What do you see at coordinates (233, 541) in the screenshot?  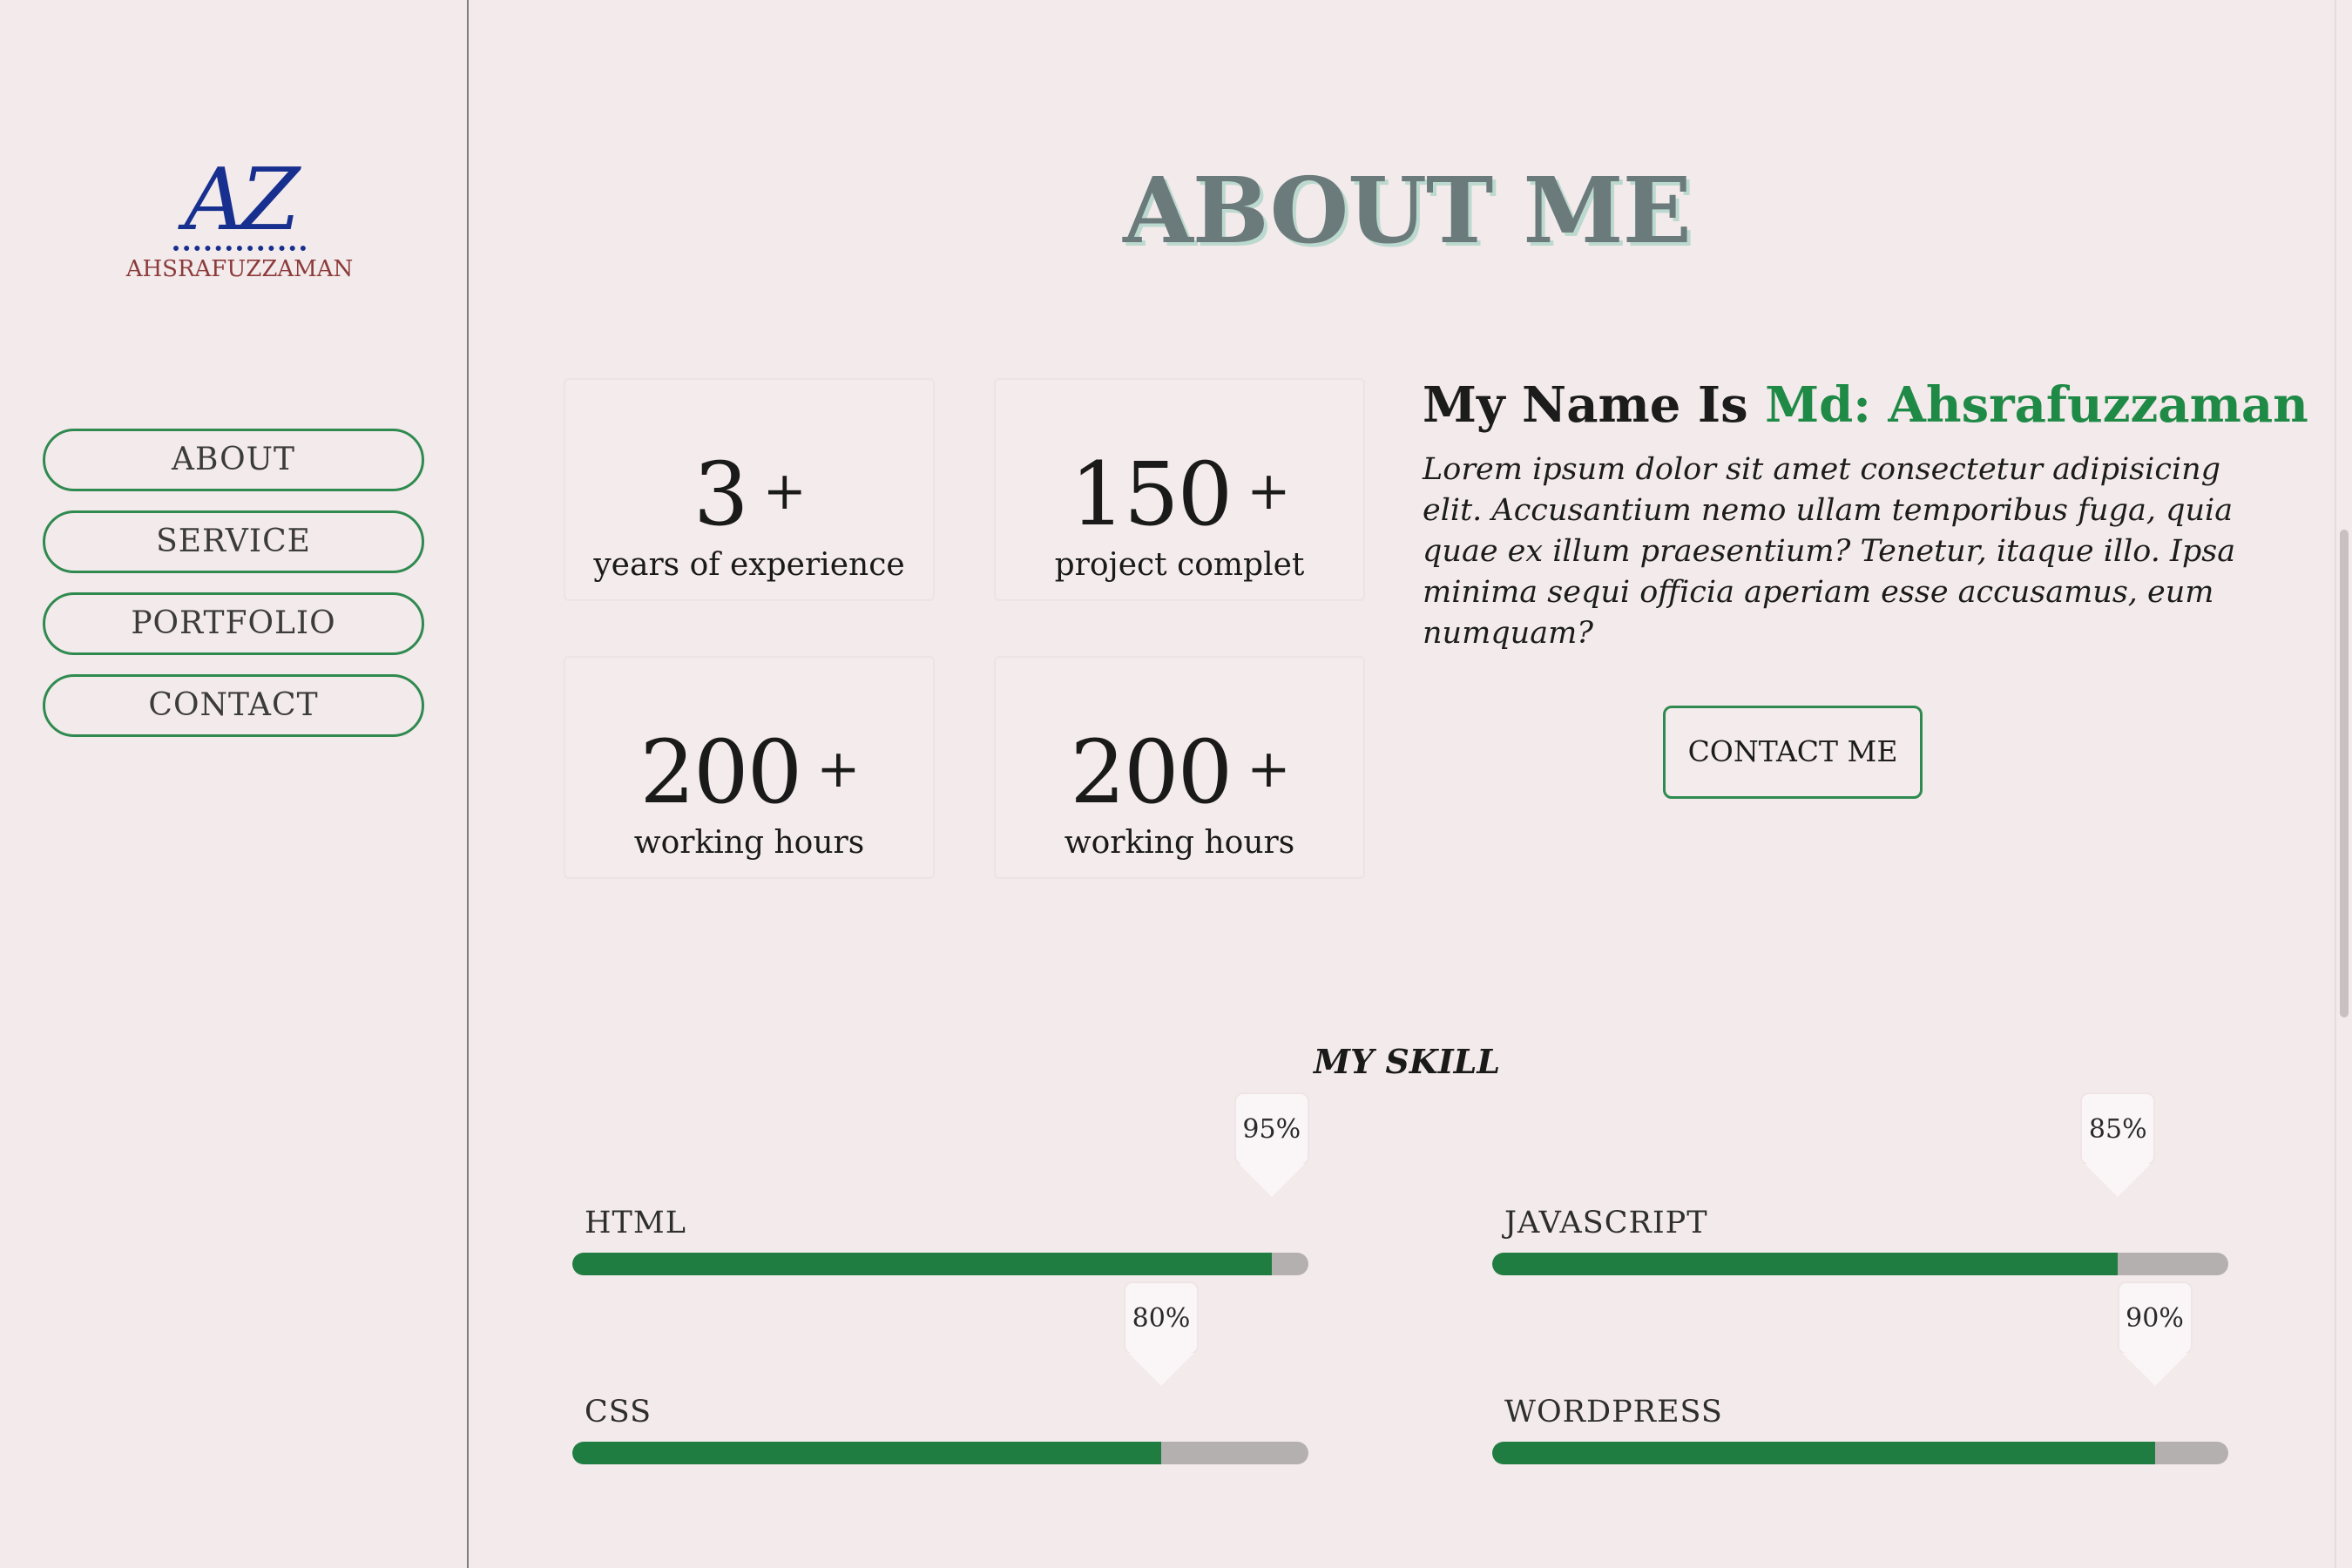 I see `nav-item-service: SERVICE` at bounding box center [233, 541].